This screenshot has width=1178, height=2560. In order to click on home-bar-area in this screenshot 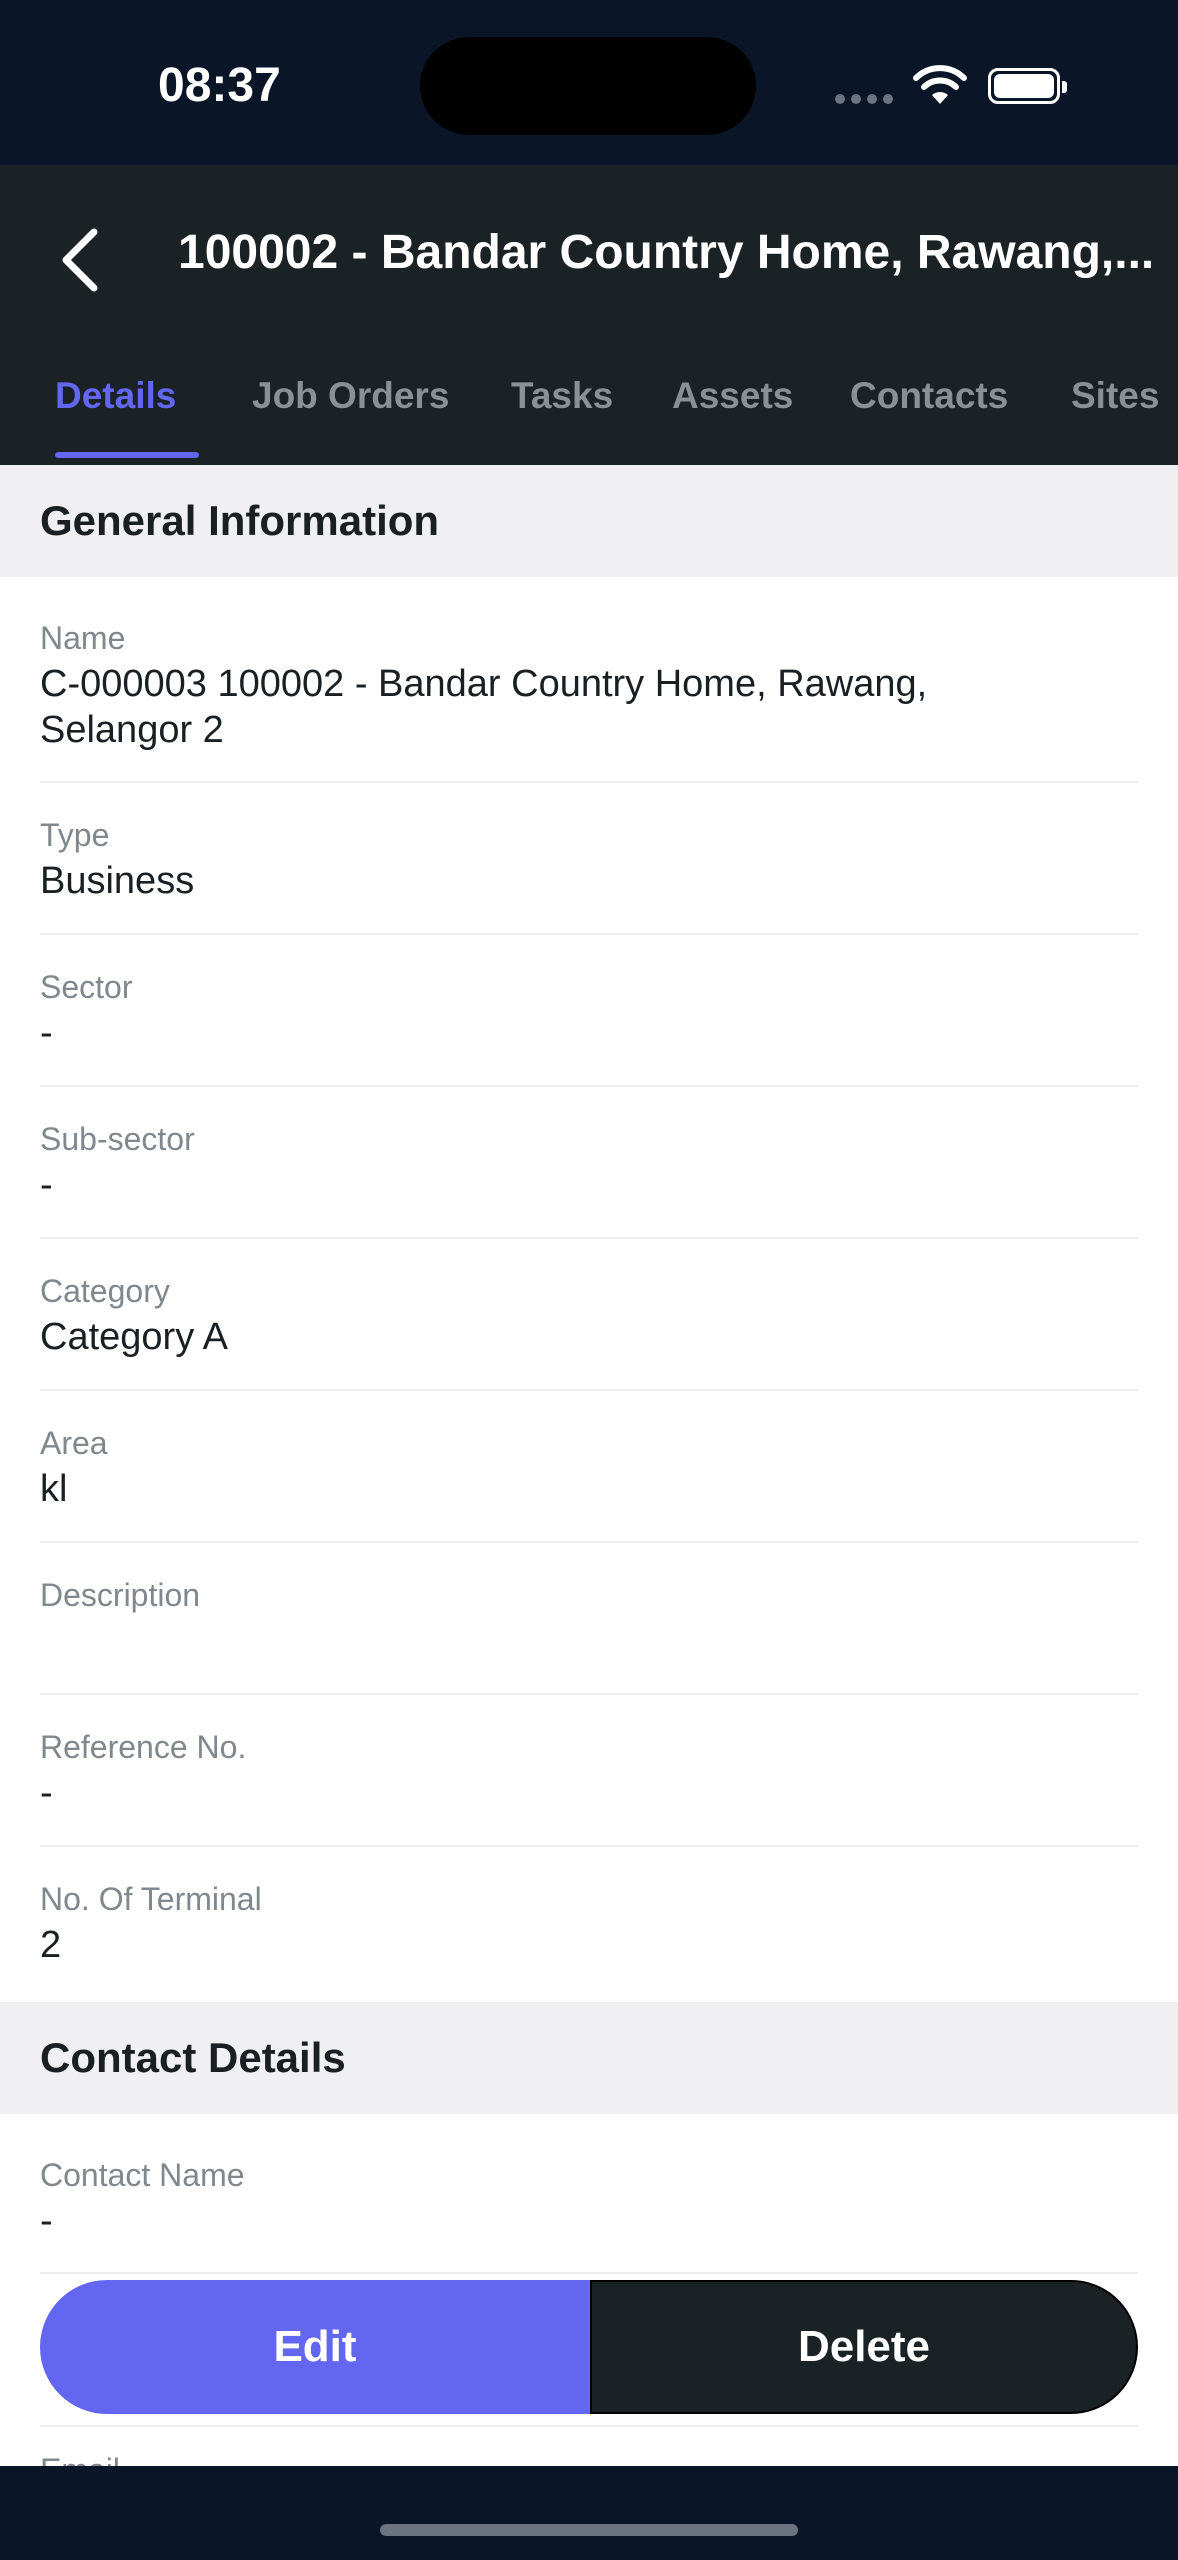, I will do `click(589, 2513)`.